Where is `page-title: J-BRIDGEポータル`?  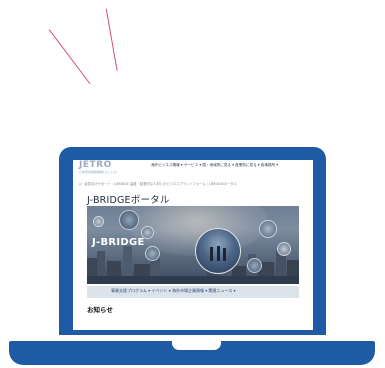
page-title: J-BRIDGEポータル is located at coordinates (128, 200).